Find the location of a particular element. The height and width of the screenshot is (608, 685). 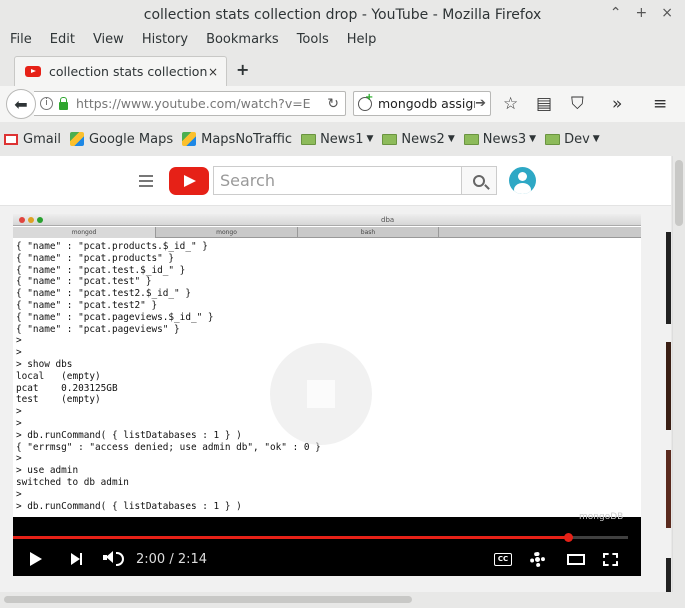

minimize-button: ⌃ is located at coordinates (616, 13).